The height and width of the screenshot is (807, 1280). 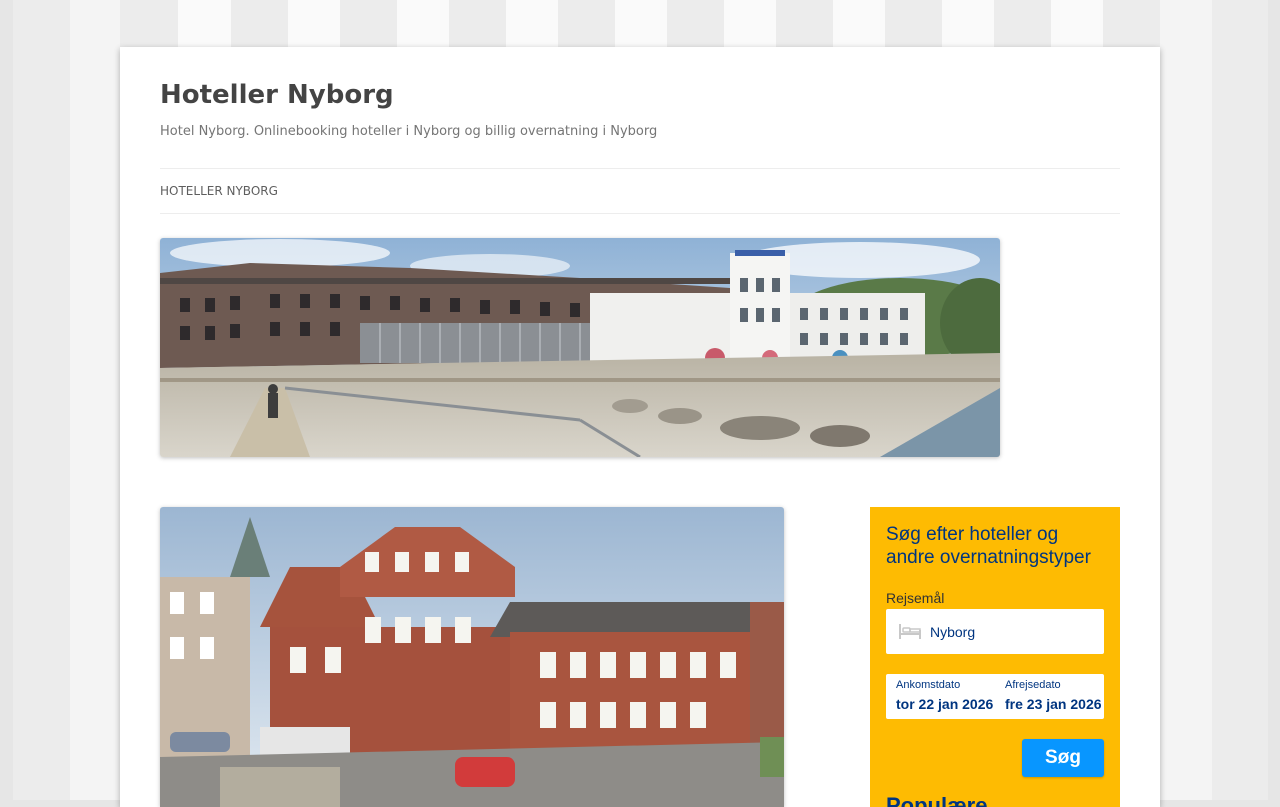 I want to click on destination-input: Nyborg, so click(x=952, y=632).